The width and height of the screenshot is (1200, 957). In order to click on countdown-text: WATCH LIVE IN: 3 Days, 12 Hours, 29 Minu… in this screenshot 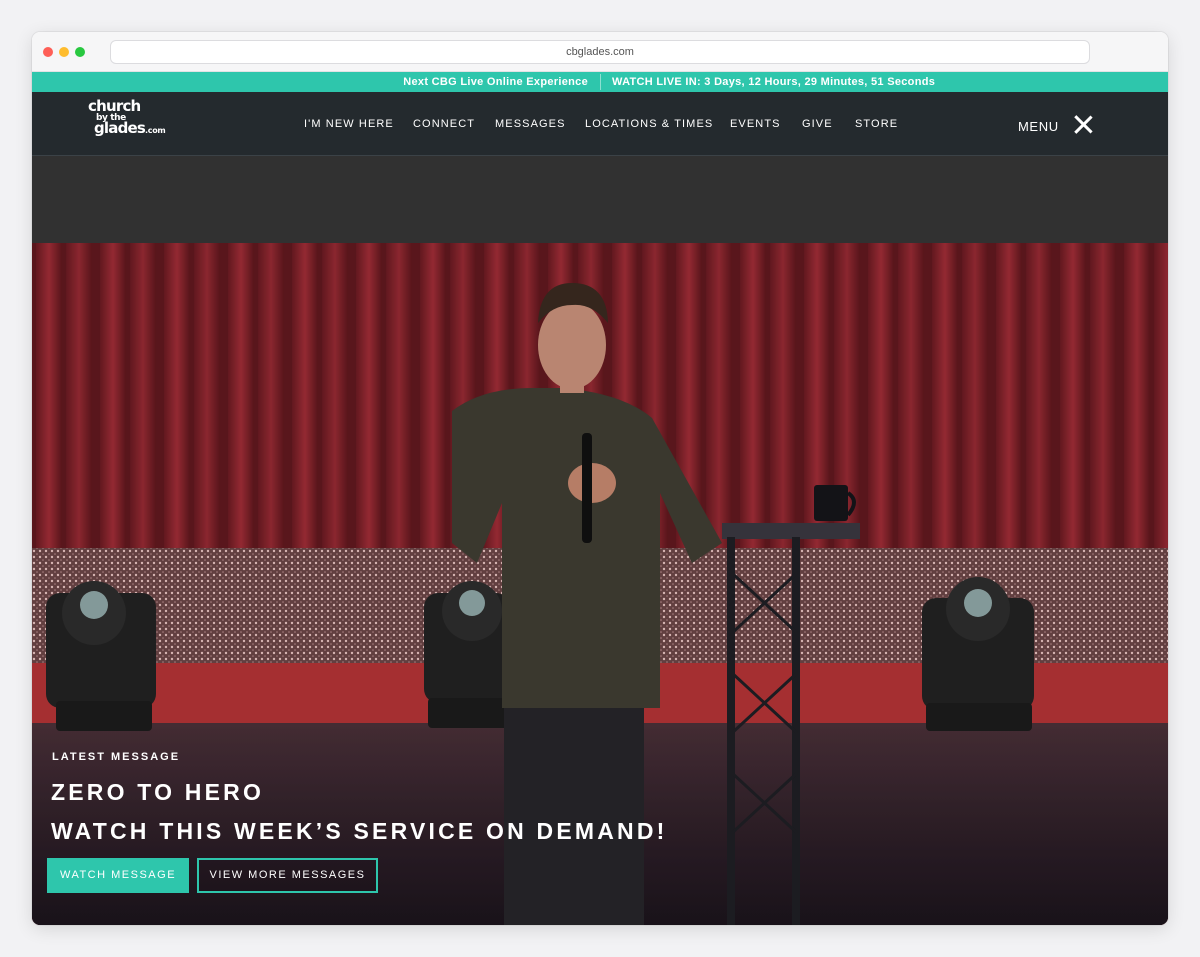, I will do `click(774, 82)`.